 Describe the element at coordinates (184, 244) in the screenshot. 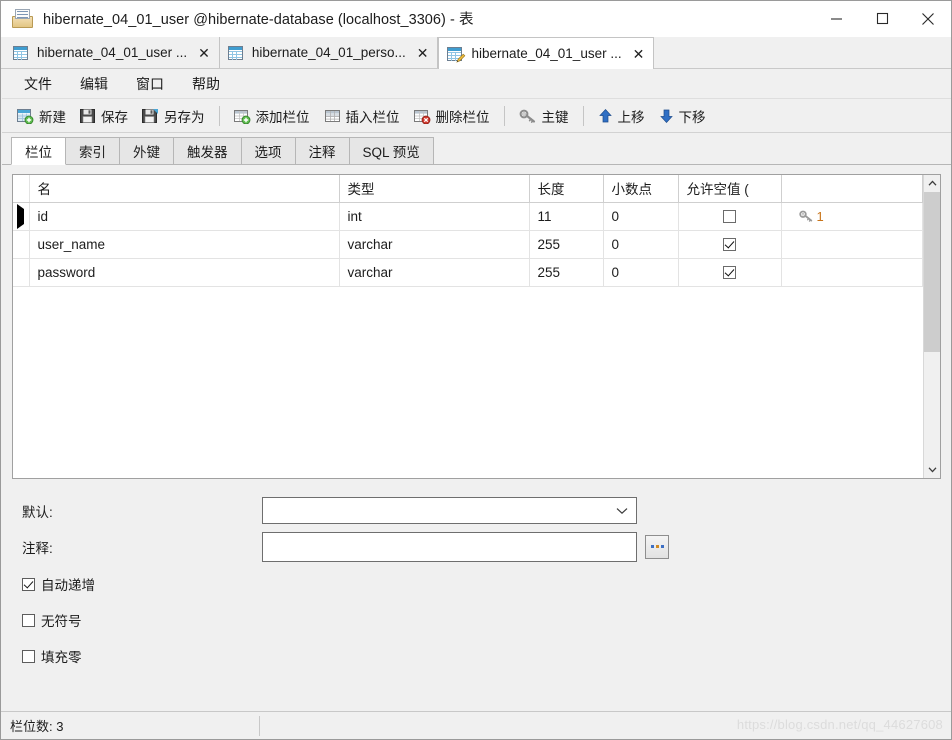

I see `cell-name-2: user_name` at that location.